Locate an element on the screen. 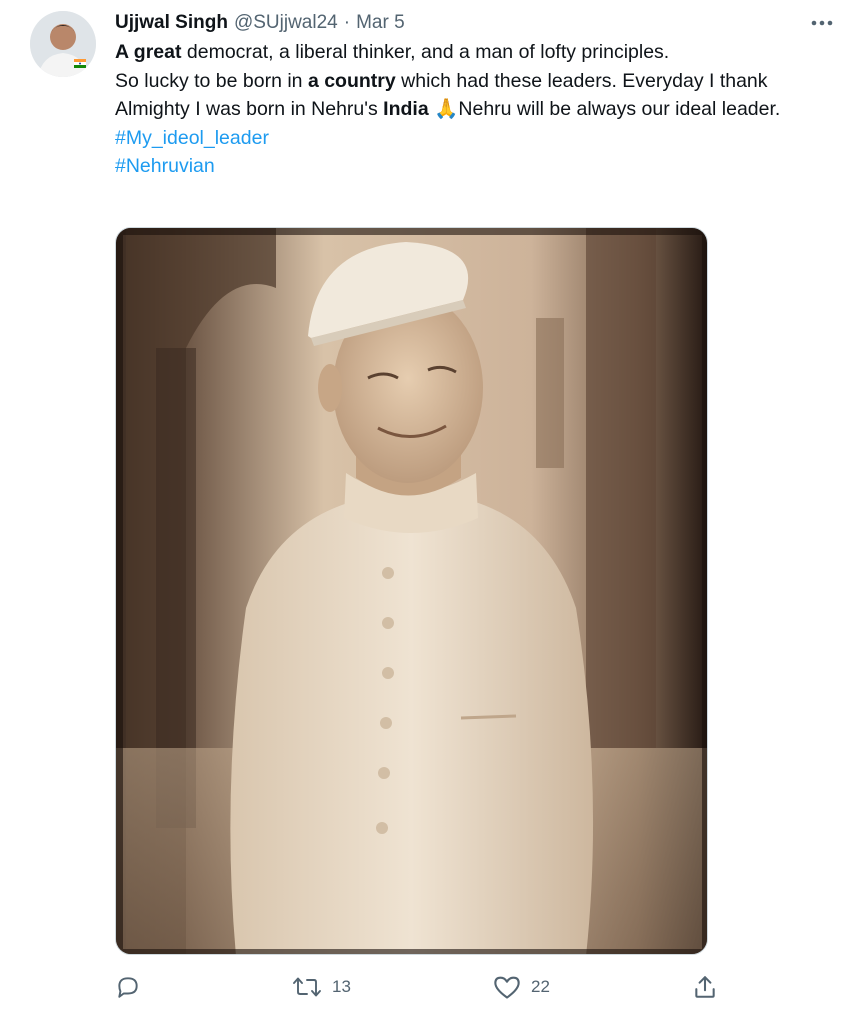 The width and height of the screenshot is (865, 1019). folded-hands-emoji: 🙏 is located at coordinates (446, 109).